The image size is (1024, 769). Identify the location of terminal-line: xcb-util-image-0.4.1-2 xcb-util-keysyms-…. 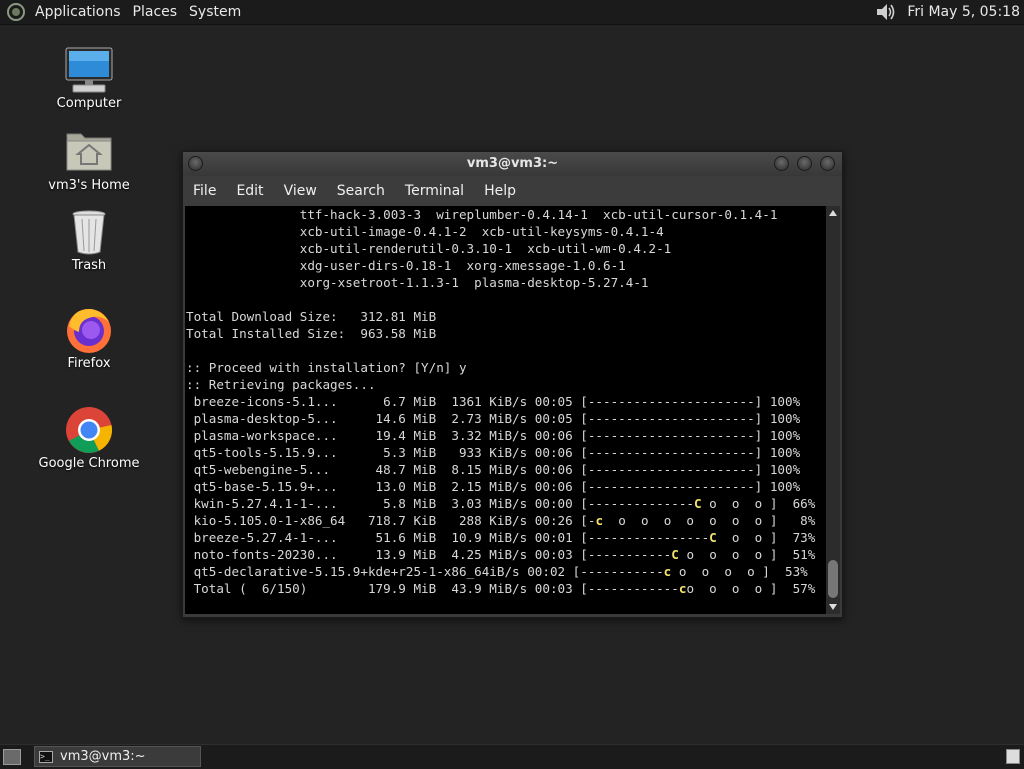
(425, 231).